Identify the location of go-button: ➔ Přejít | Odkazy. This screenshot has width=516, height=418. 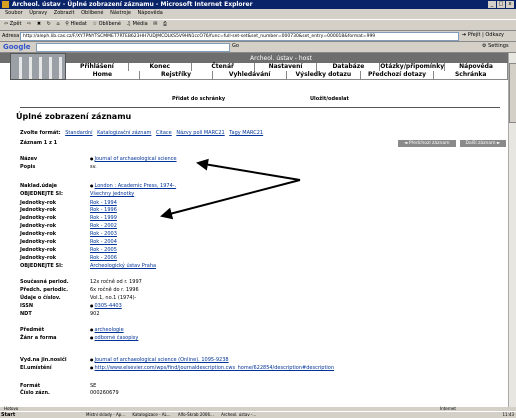
(483, 35).